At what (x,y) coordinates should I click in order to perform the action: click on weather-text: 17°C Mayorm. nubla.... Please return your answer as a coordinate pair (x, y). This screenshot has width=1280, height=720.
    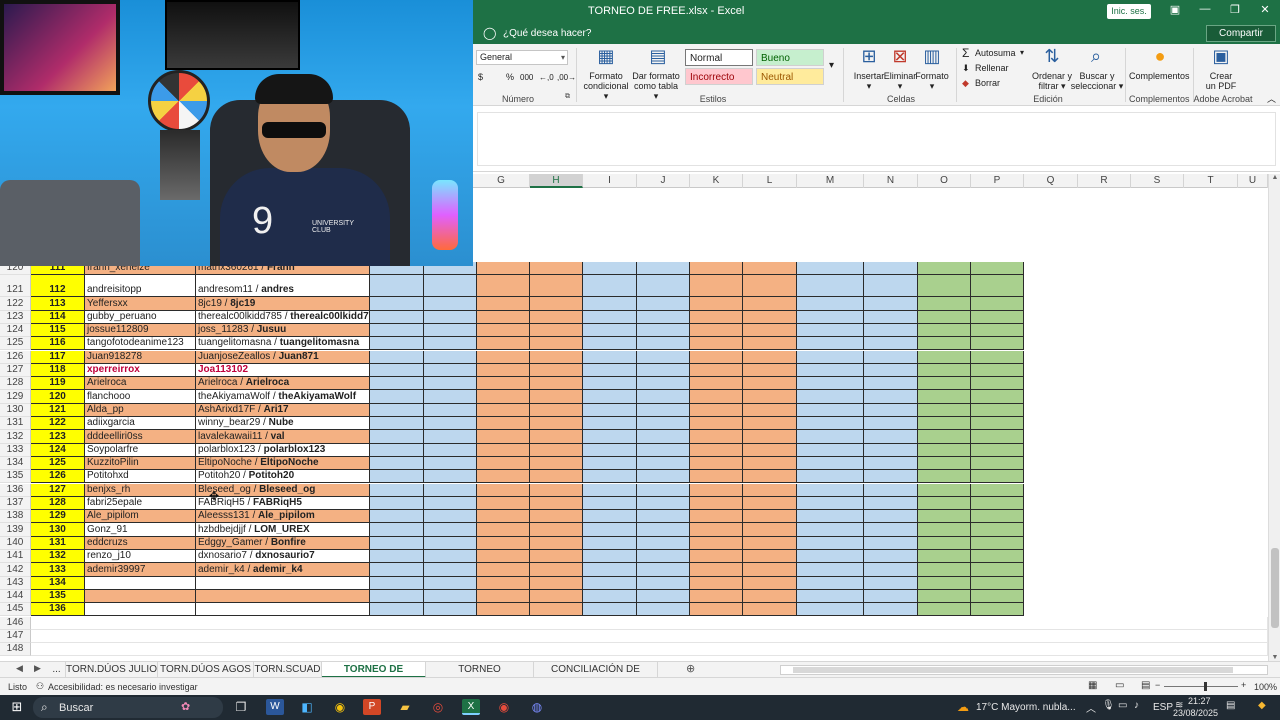
    Looking at the image, I should click on (1026, 707).